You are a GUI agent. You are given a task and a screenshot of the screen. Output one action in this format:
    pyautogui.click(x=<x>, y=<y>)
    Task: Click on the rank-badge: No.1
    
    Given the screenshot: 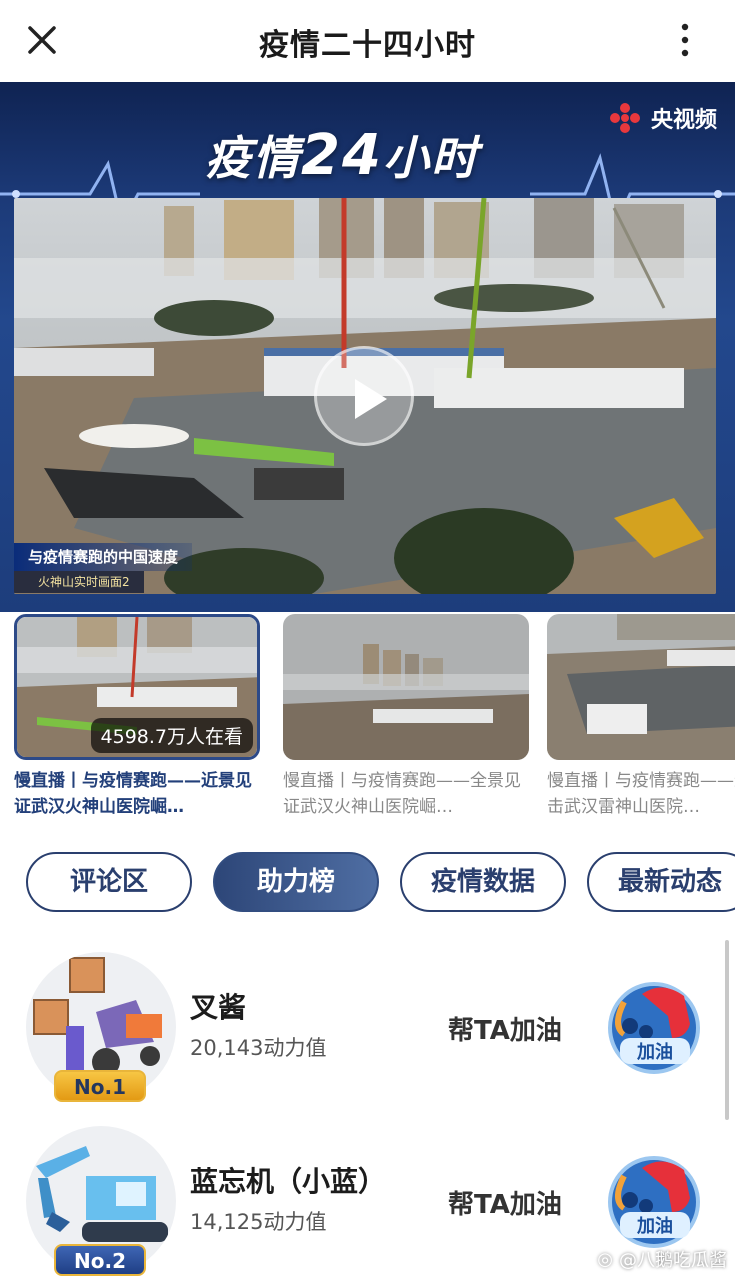 What is the action you would take?
    pyautogui.click(x=100, y=1086)
    